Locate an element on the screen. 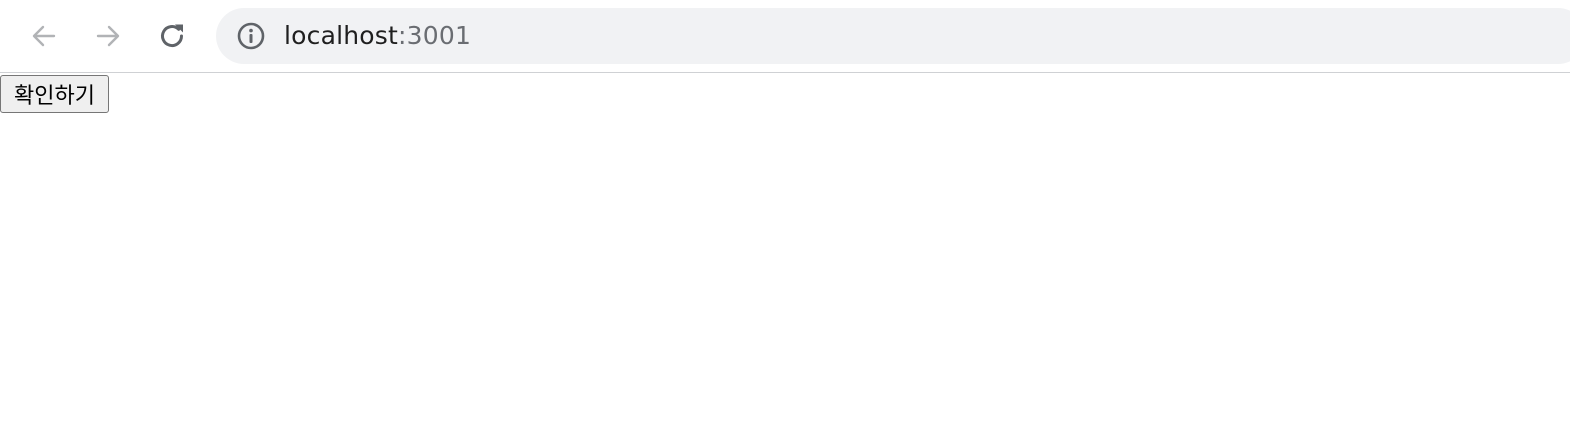 The height and width of the screenshot is (436, 1570). reload-icon is located at coordinates (172, 36).